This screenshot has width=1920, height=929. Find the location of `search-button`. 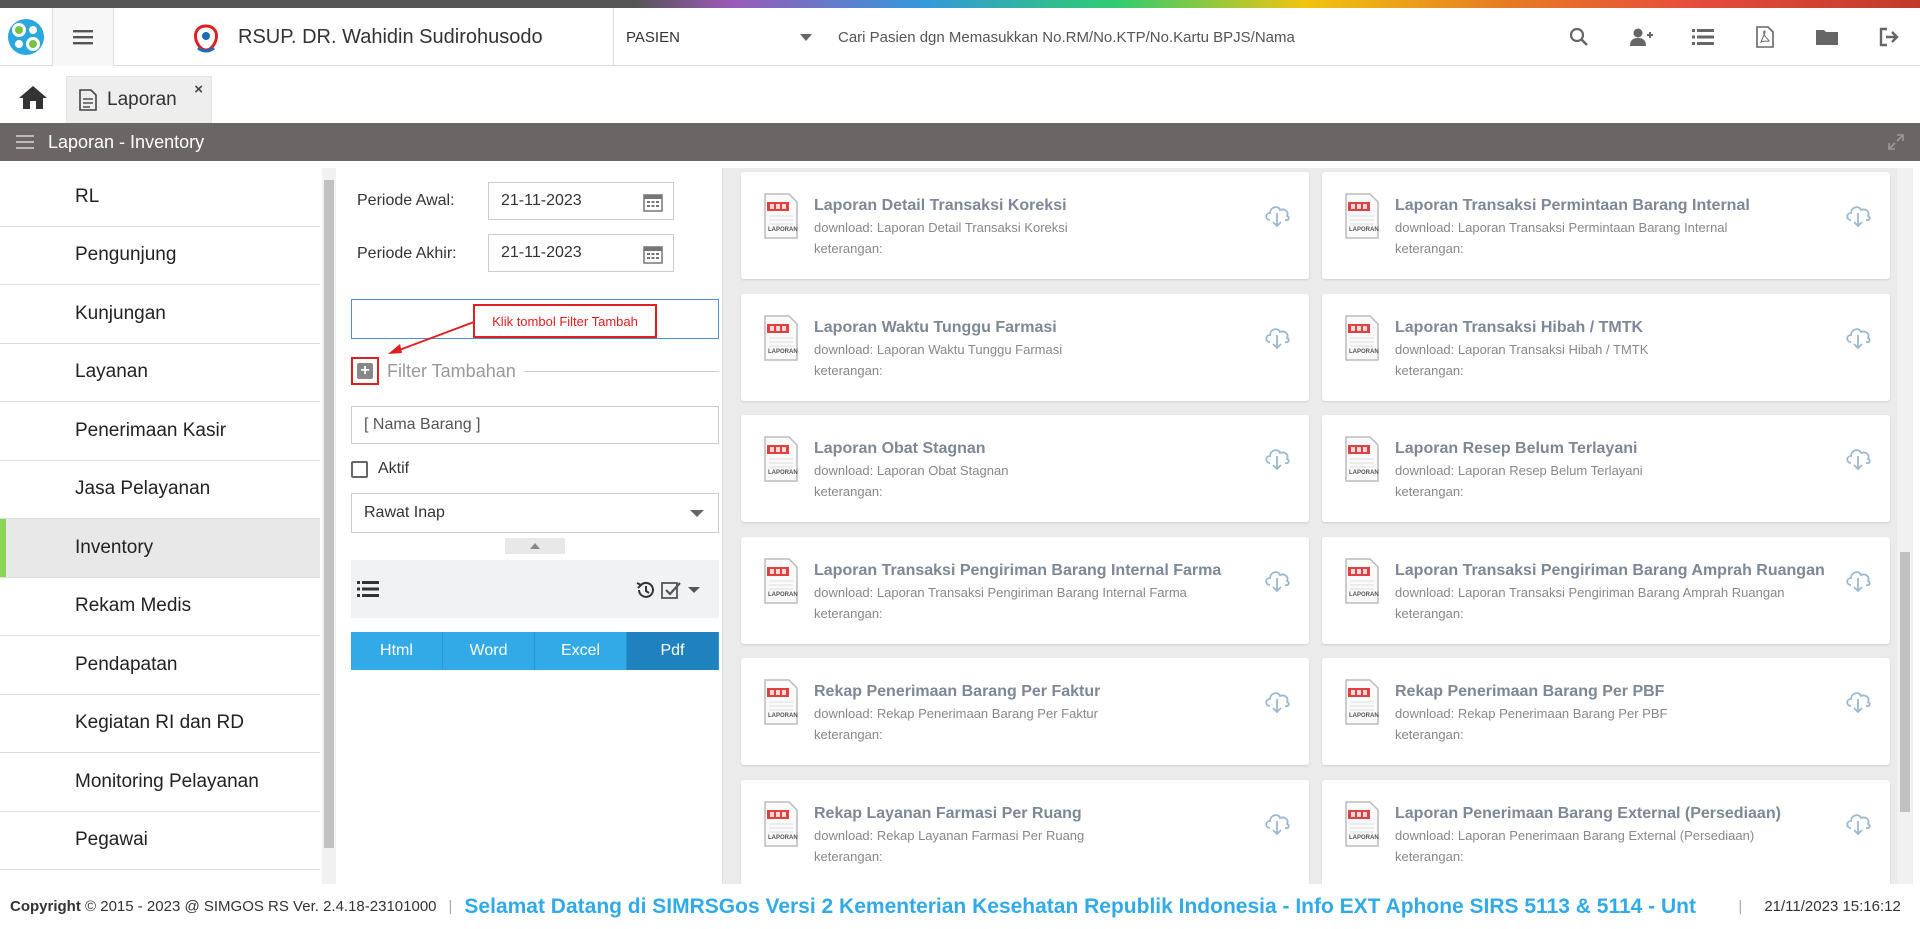

search-button is located at coordinates (1579, 37).